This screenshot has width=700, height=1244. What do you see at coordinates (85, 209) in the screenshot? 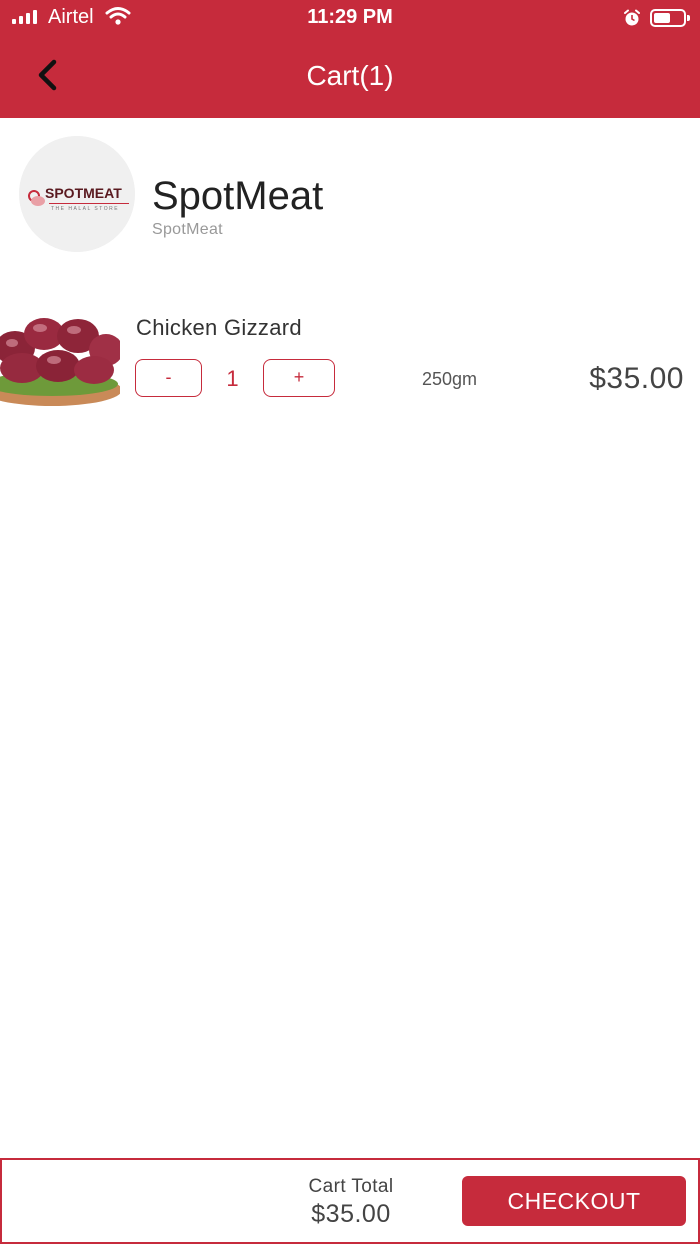
I see `store-logo-tagline: THE HALAL STORE` at bounding box center [85, 209].